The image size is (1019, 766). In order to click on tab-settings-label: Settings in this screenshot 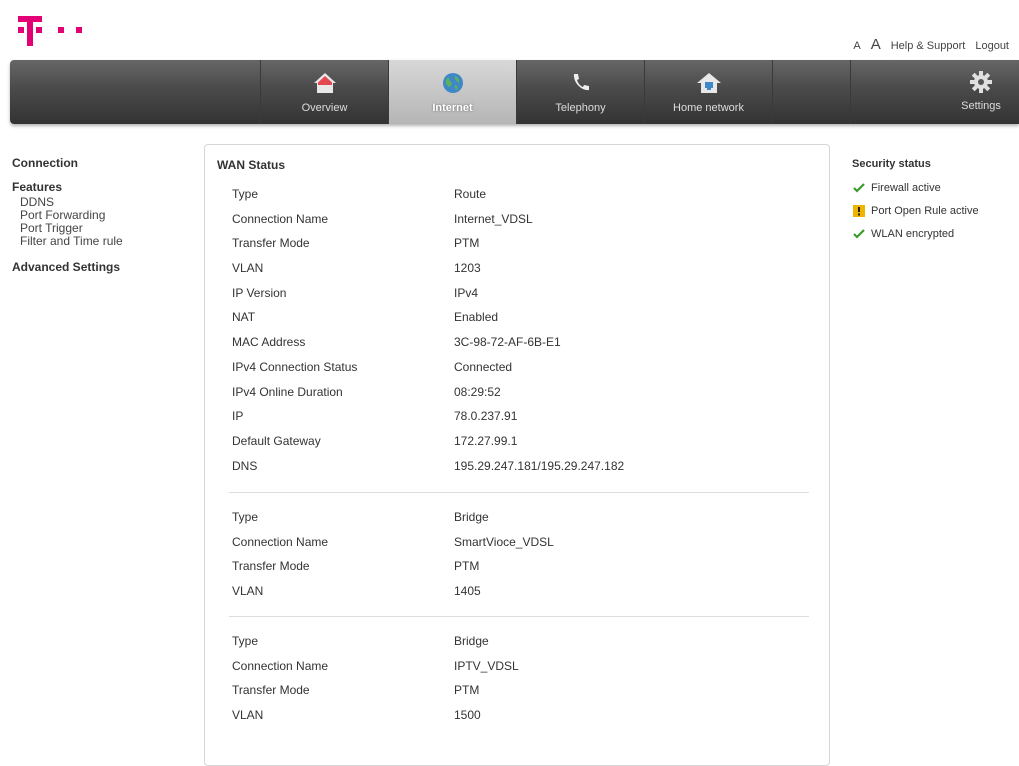, I will do `click(981, 106)`.